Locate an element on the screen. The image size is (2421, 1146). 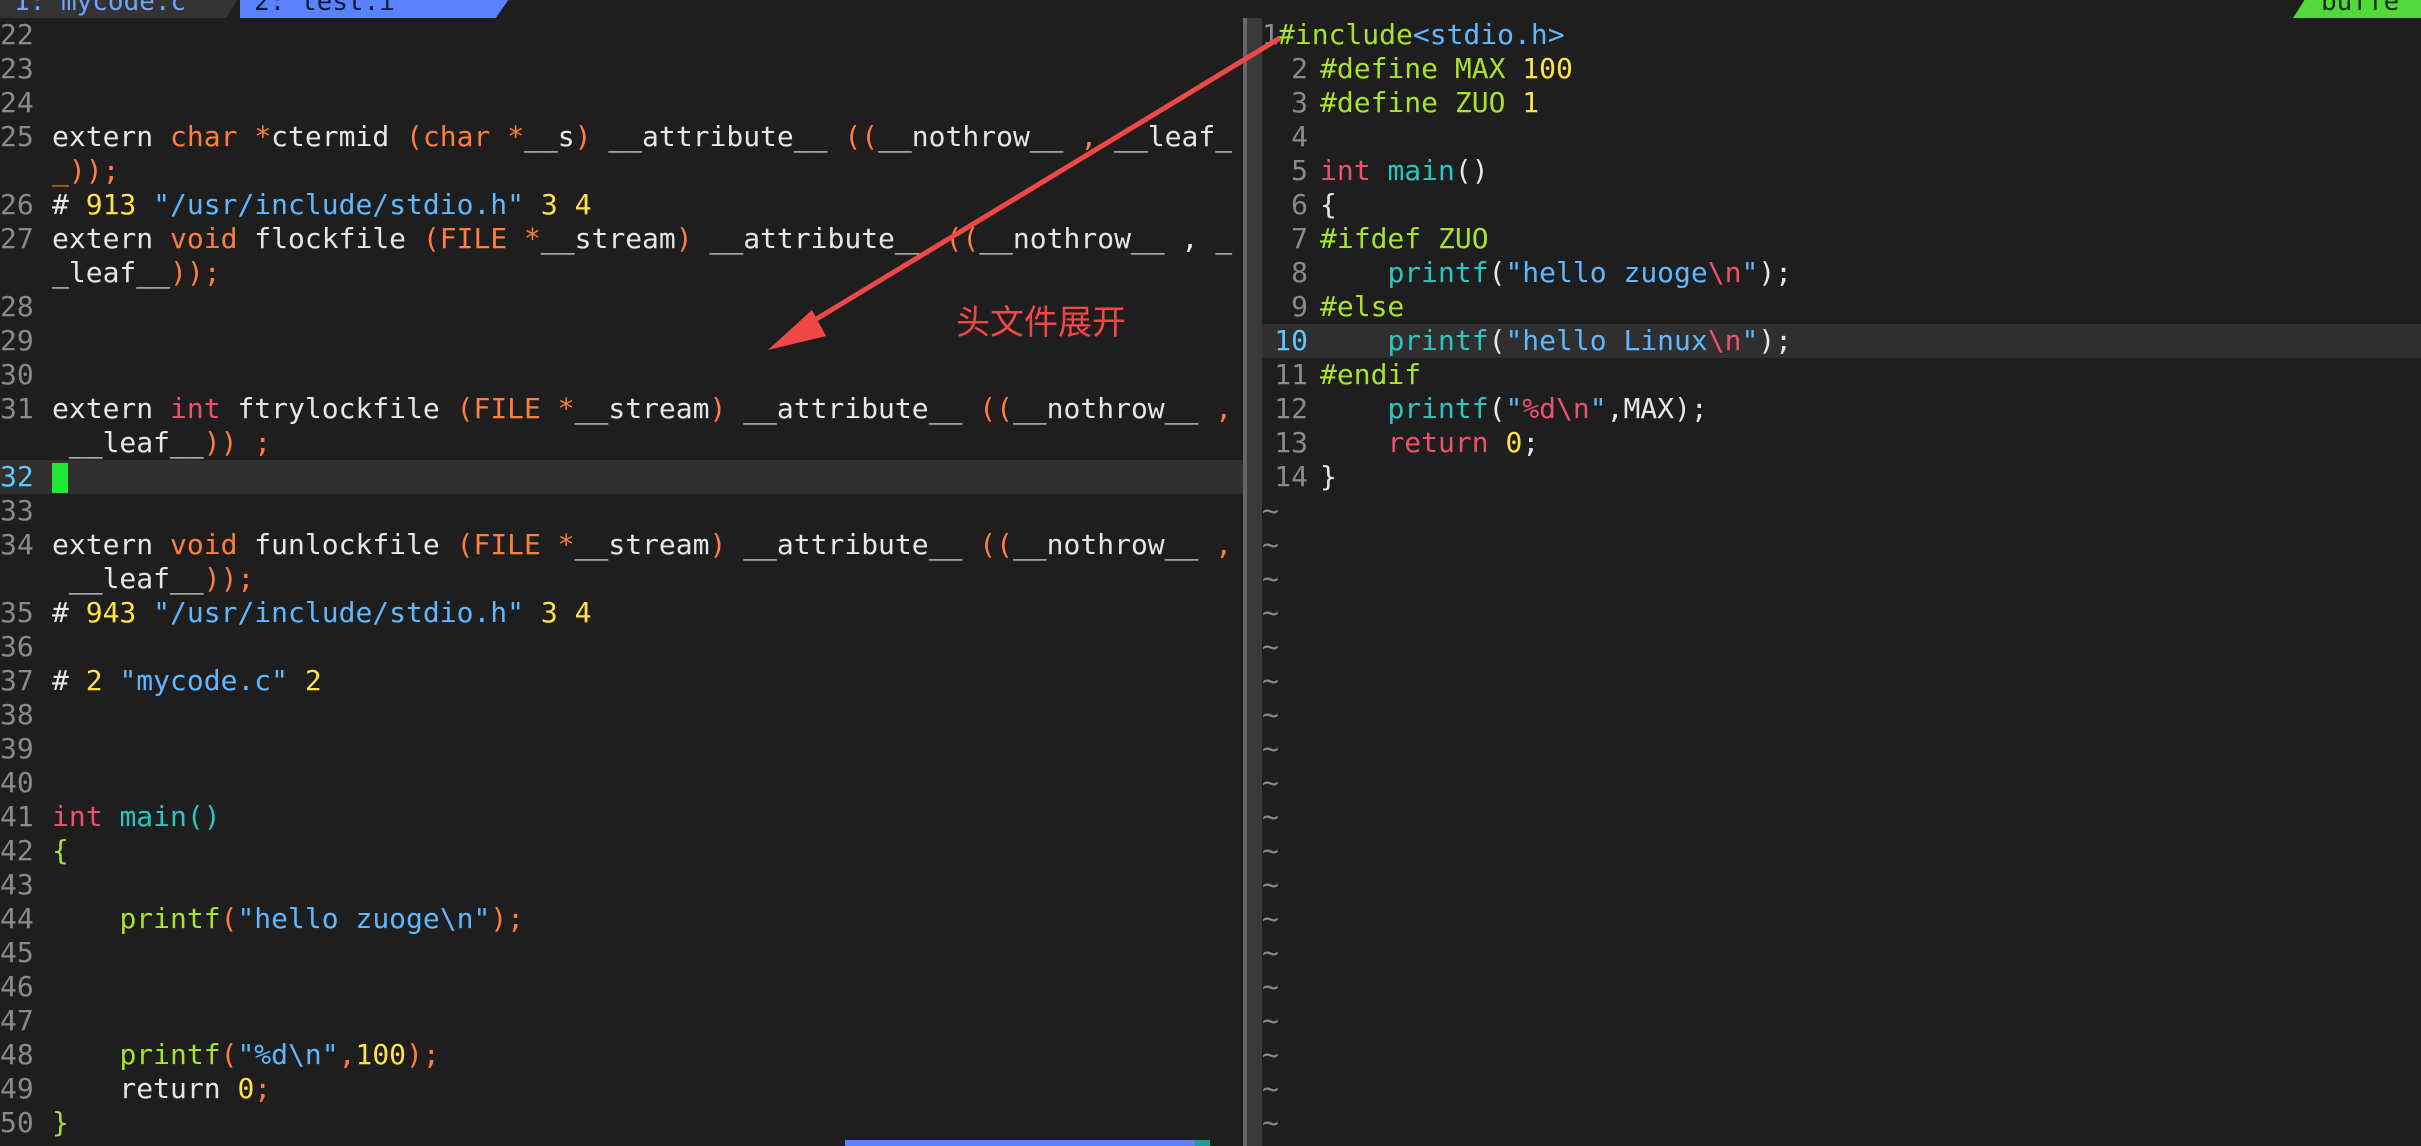
code-line: 30 is located at coordinates (621, 375).